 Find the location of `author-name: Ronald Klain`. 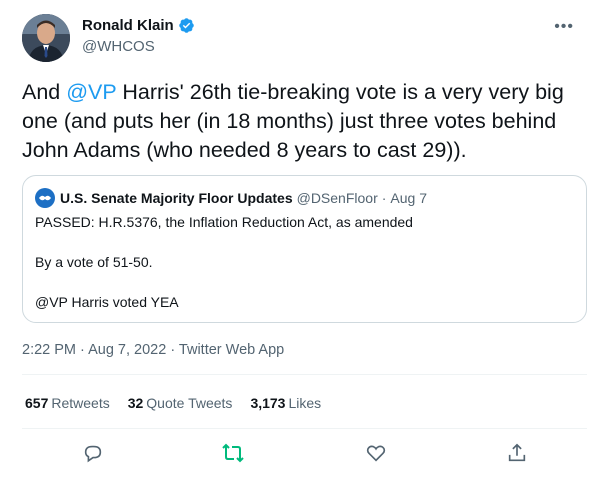

author-name: Ronald Klain is located at coordinates (128, 25).